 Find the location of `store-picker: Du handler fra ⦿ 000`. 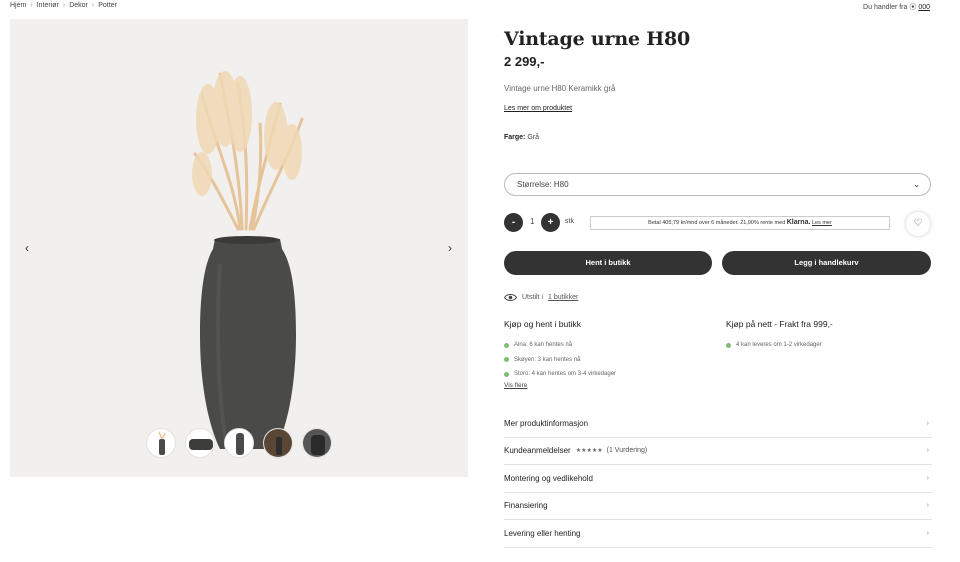

store-picker: Du handler fra ⦿ 000 is located at coordinates (896, 7).